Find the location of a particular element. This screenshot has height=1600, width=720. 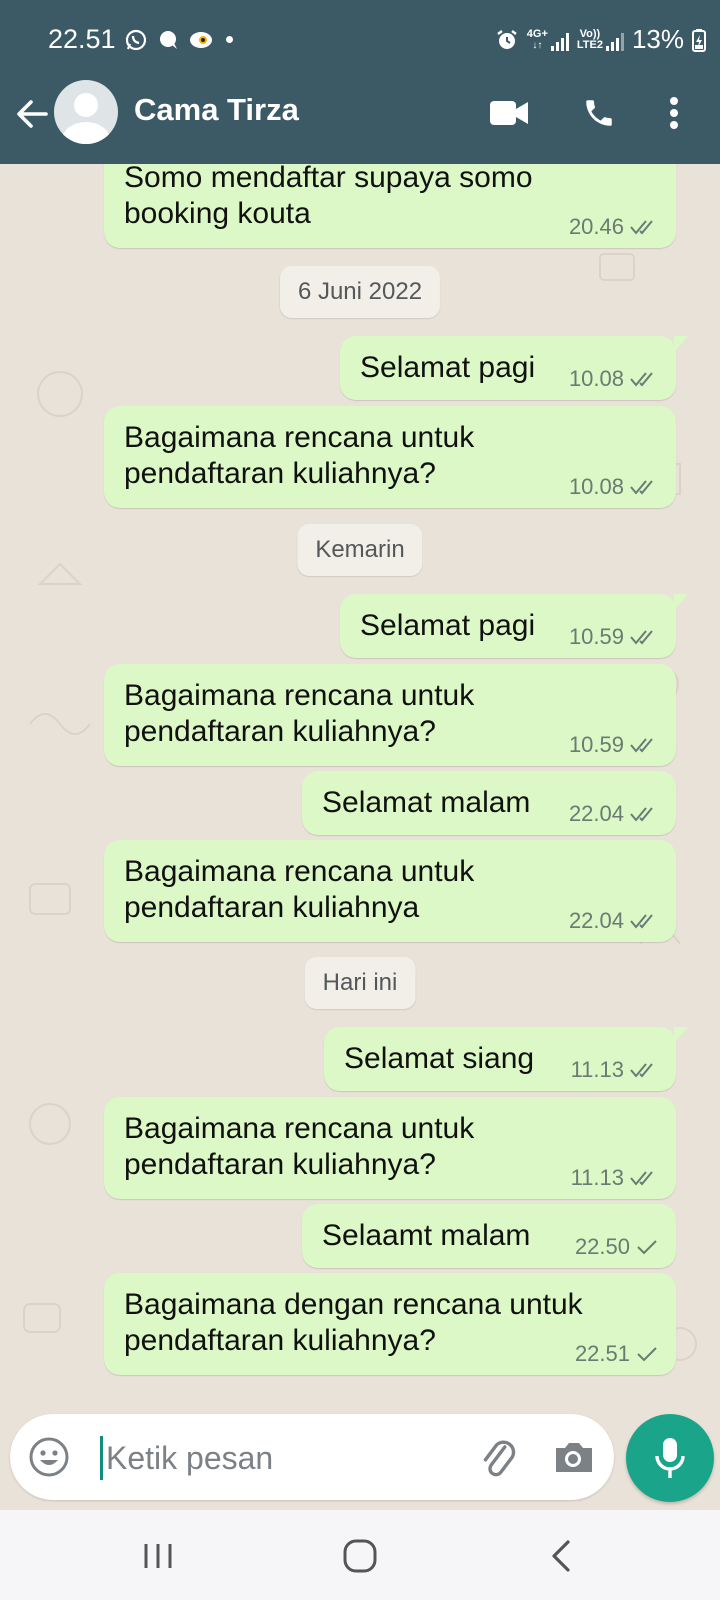

mic-button is located at coordinates (670, 1458).